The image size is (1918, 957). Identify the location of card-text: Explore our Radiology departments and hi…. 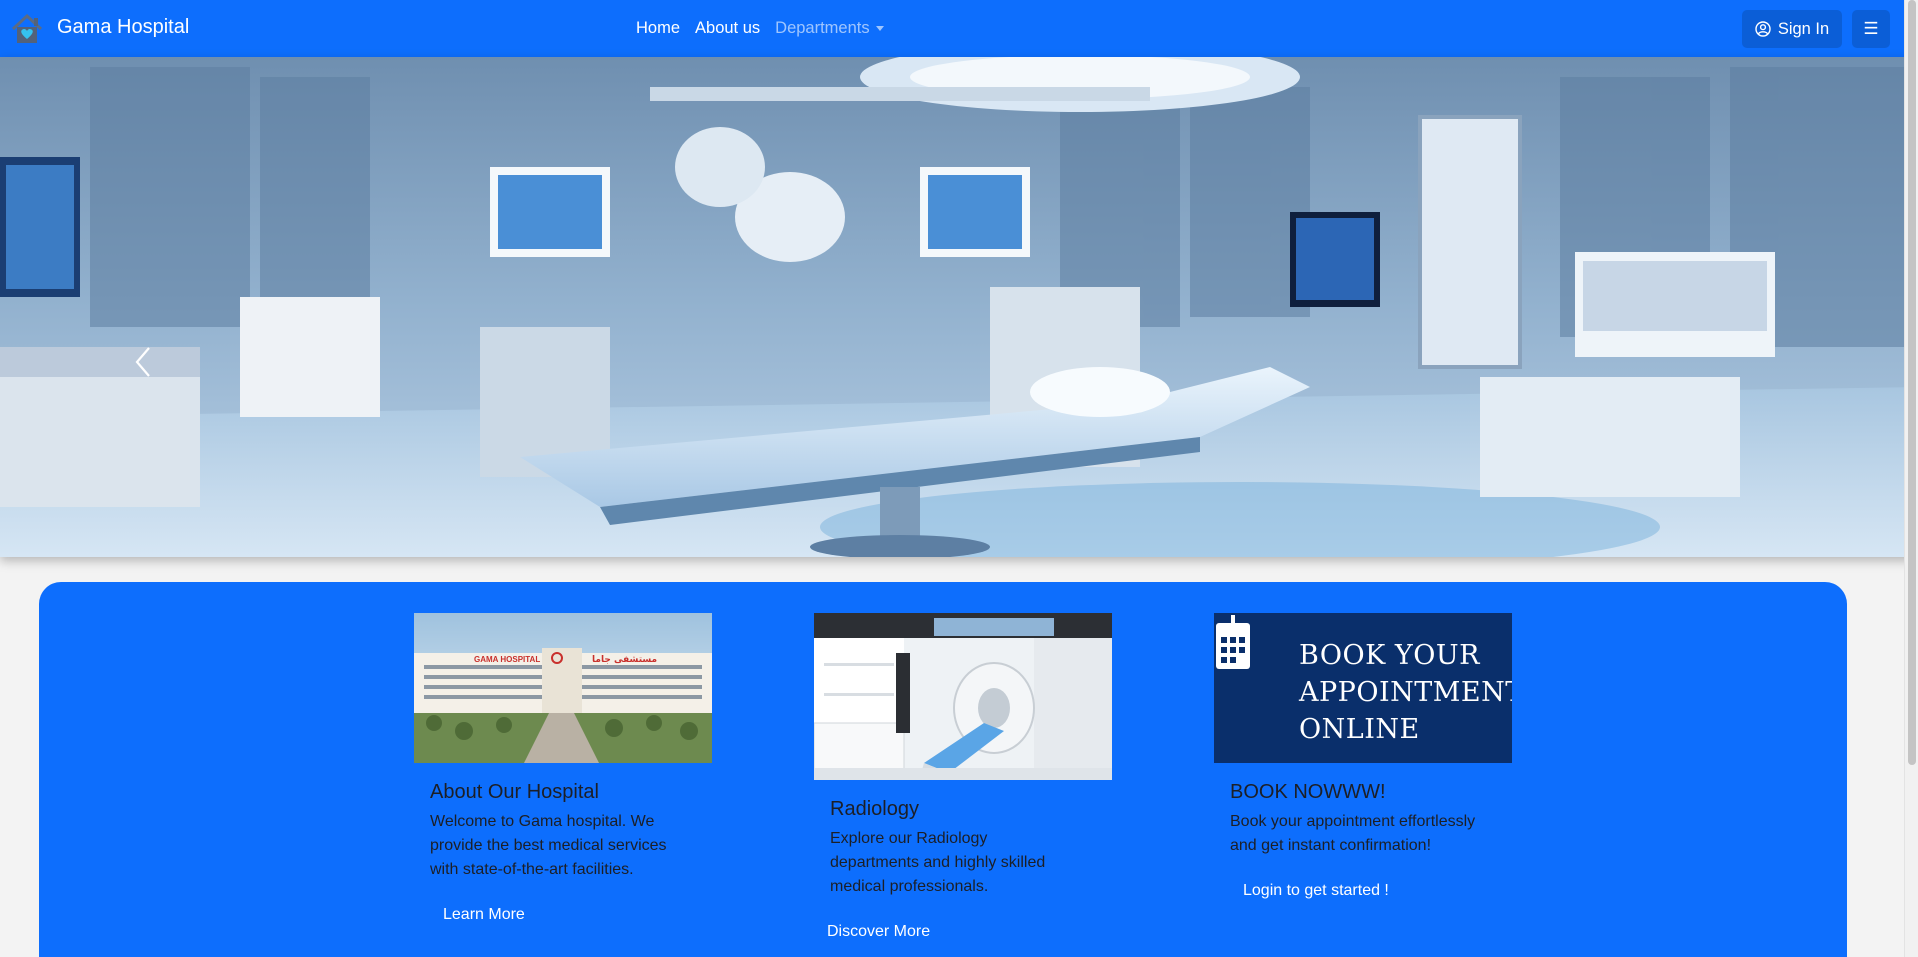
(938, 862).